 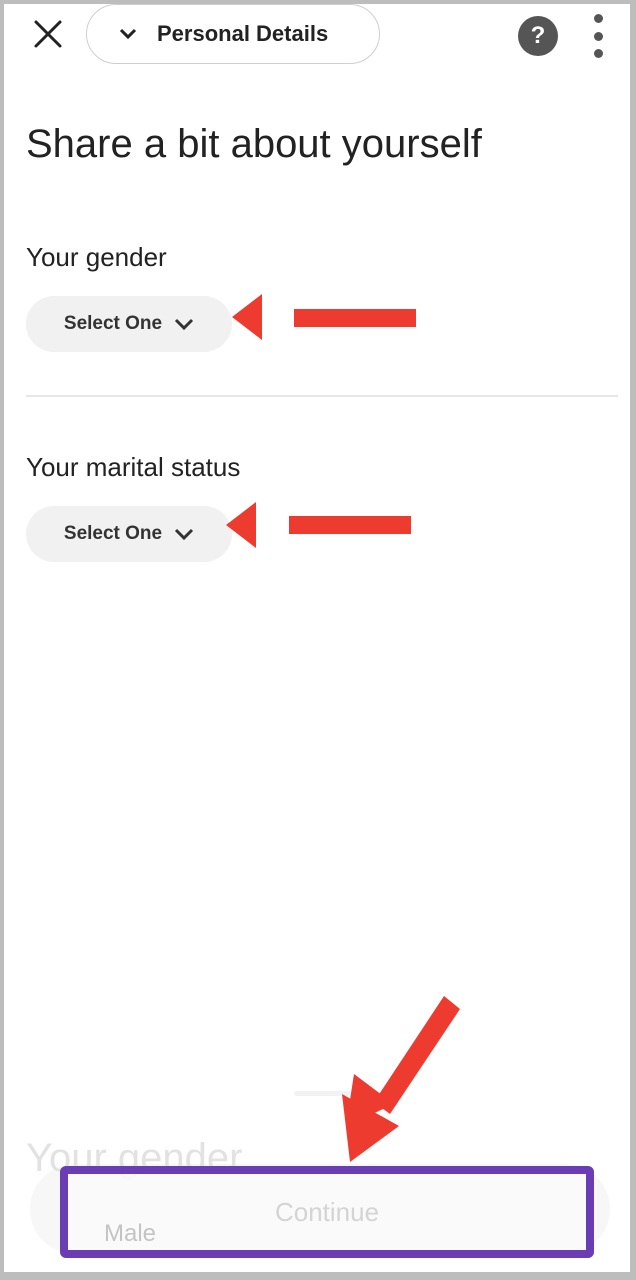 What do you see at coordinates (324, 317) in the screenshot?
I see `arrow-gender` at bounding box center [324, 317].